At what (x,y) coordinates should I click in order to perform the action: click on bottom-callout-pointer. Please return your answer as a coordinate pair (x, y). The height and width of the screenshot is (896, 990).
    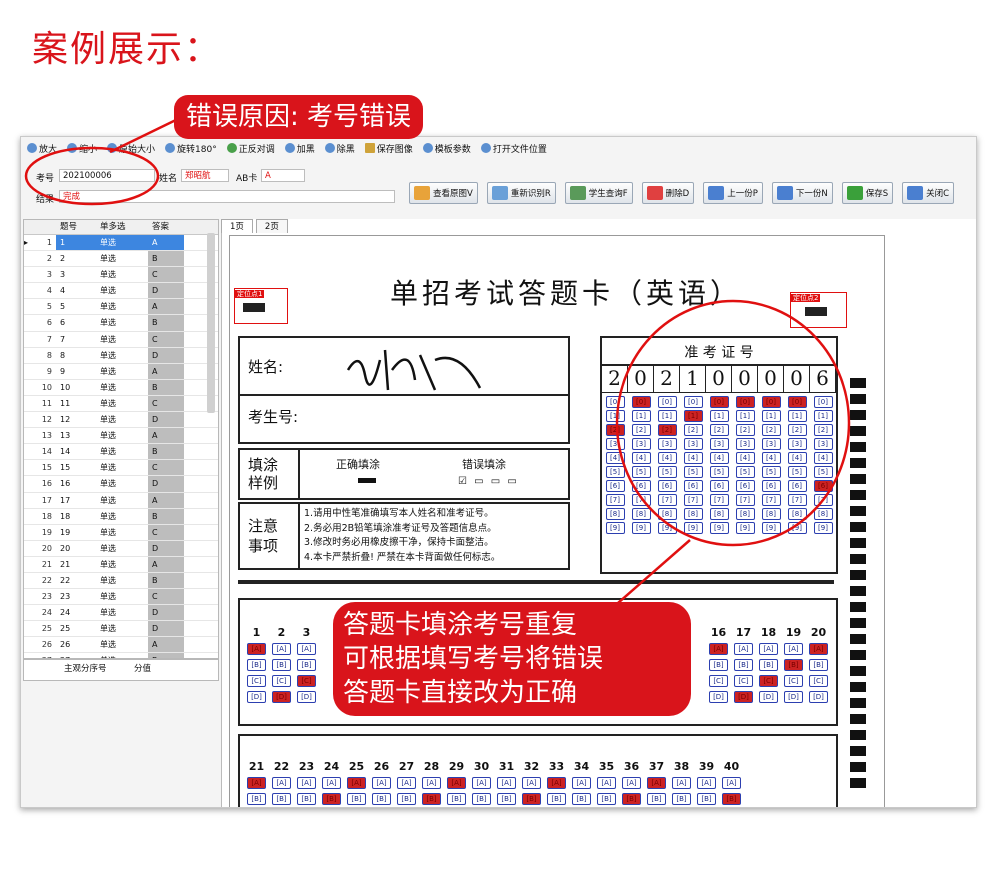
    Looking at the image, I should click on (650, 575).